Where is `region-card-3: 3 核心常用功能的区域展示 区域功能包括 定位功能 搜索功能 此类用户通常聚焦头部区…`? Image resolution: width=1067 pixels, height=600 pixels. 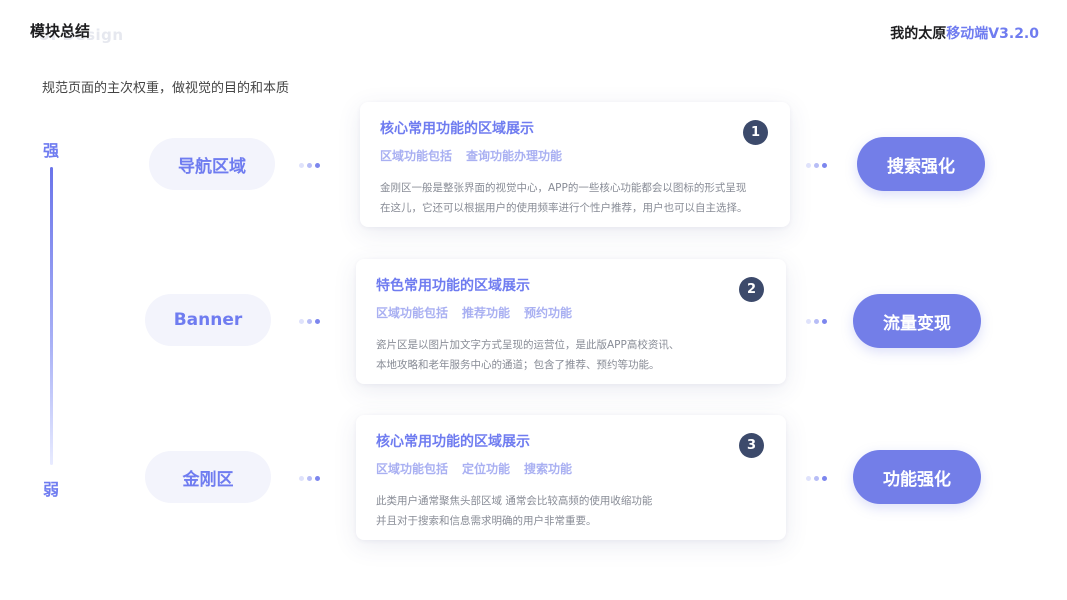
region-card-3: 3 核心常用功能的区域展示 区域功能包括 定位功能 搜索功能 此类用户通常聚焦头部区… is located at coordinates (571, 477).